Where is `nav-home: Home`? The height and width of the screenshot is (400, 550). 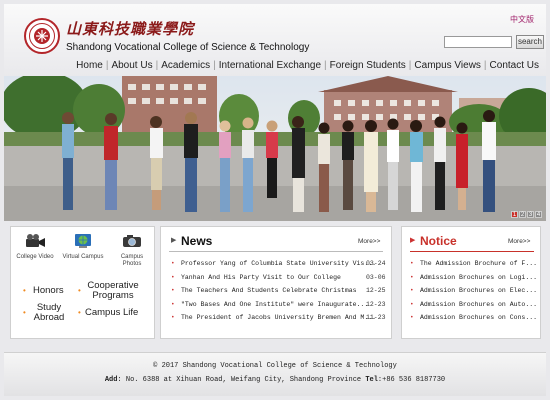 nav-home: Home is located at coordinates (89, 65).